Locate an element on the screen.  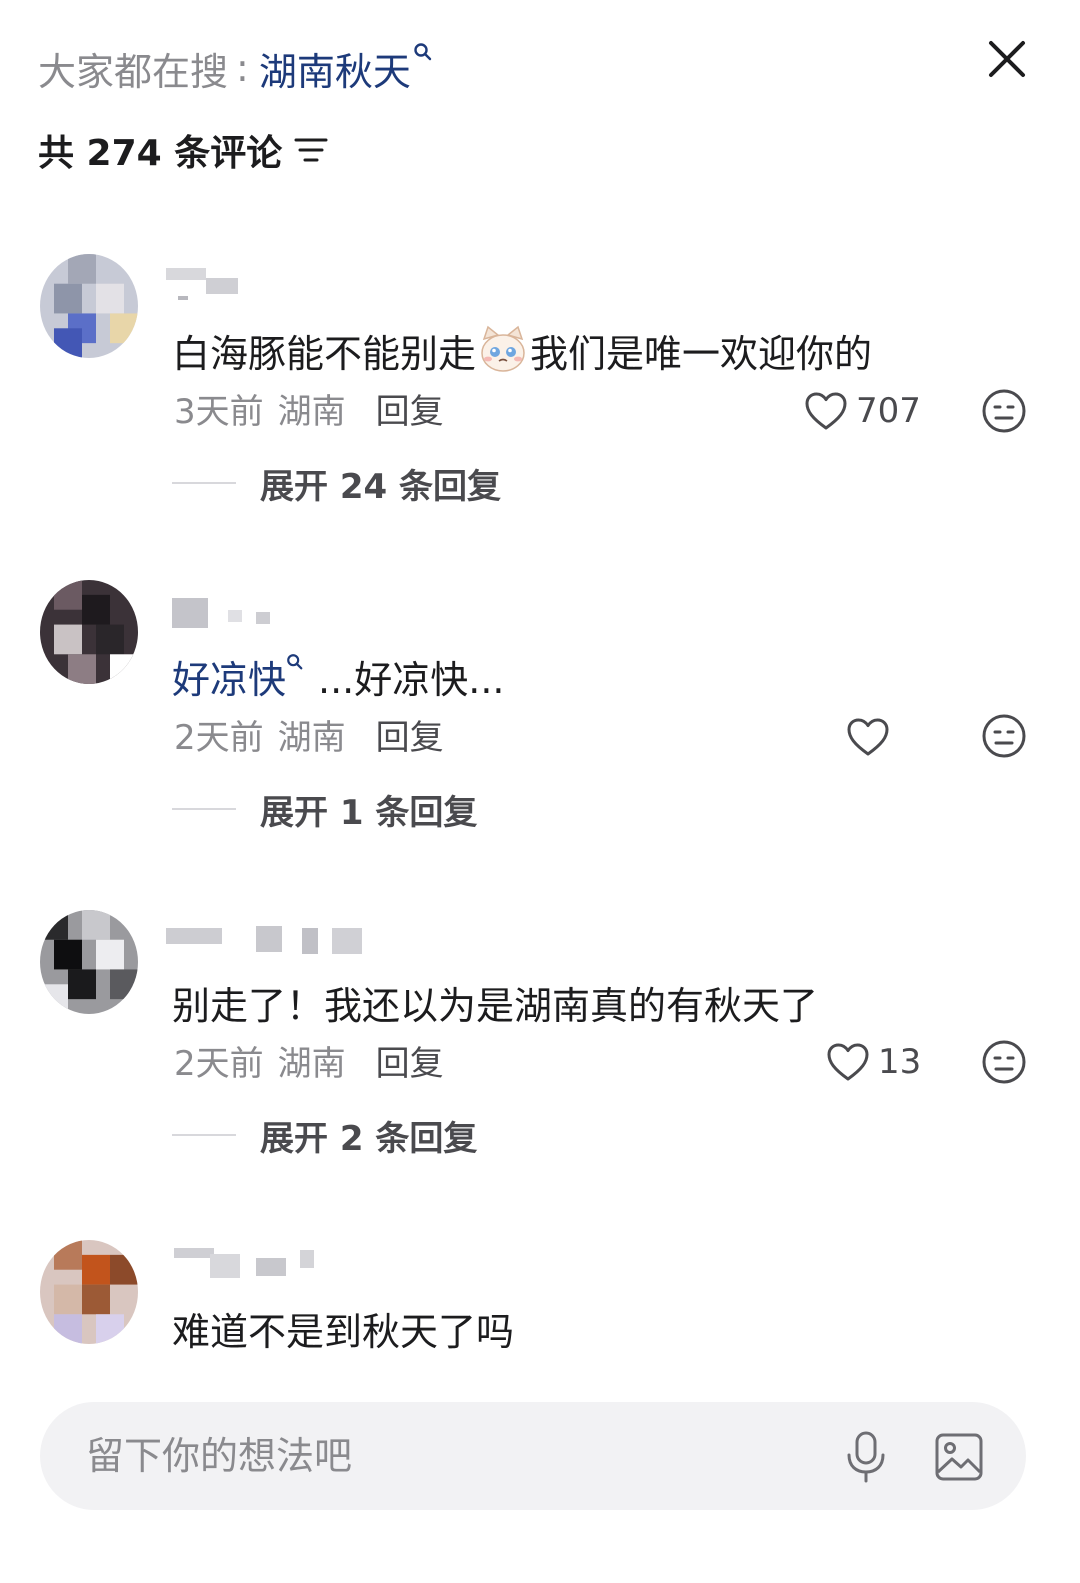
comment-text: 难道不是到秋天了吗 is located at coordinates (343, 1328).